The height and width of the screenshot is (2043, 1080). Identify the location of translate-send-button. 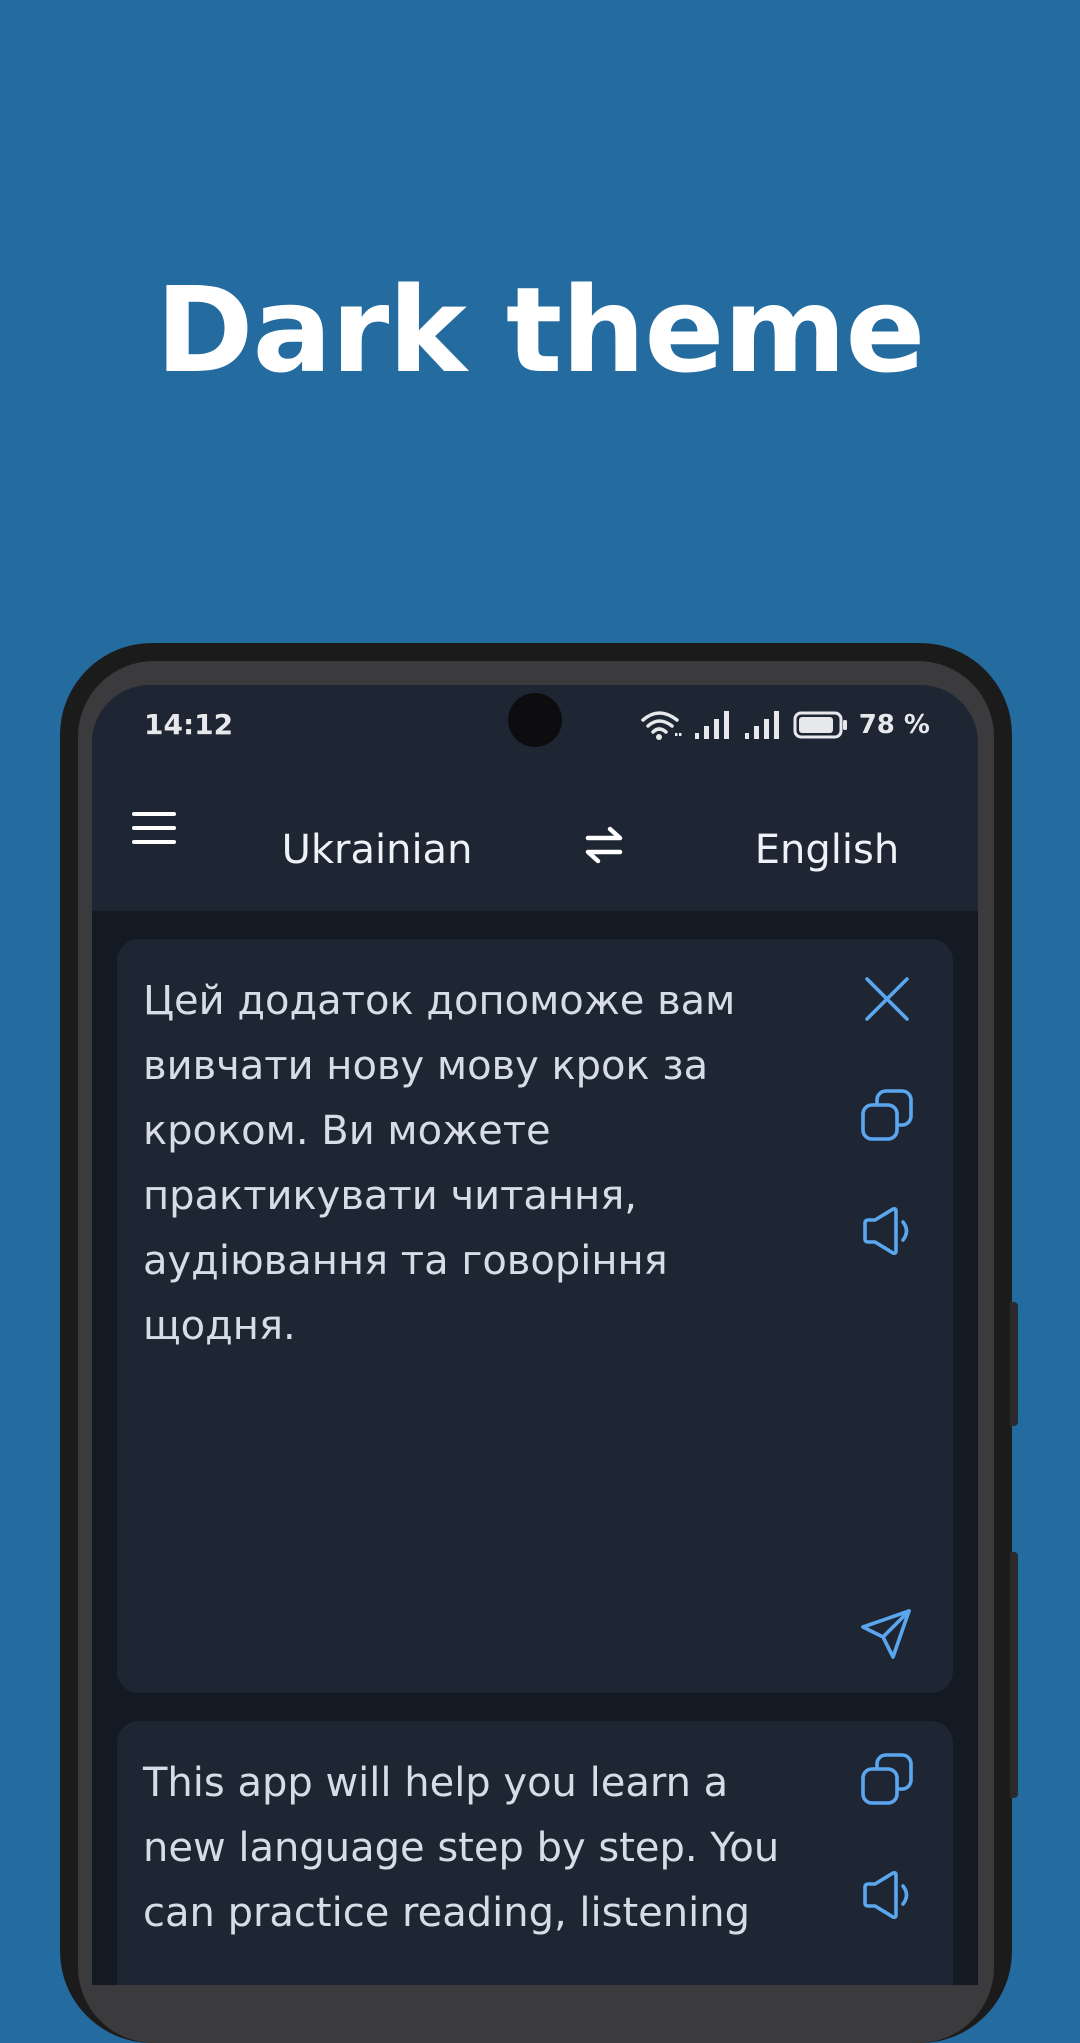
(887, 1633).